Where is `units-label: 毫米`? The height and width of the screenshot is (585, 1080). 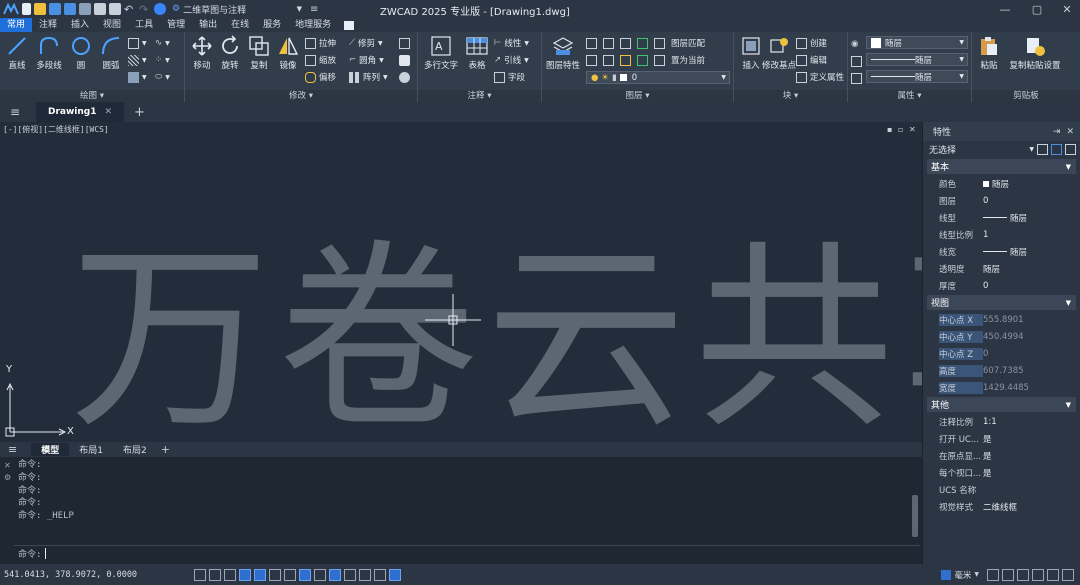 units-label: 毫米 is located at coordinates (962, 575).